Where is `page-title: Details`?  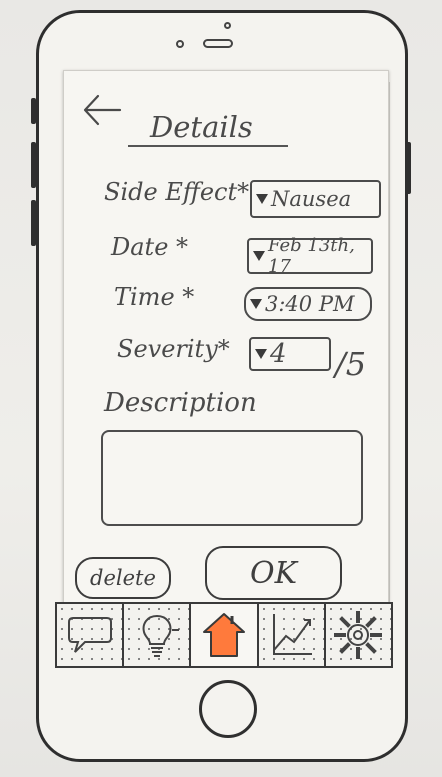
page-title: Details is located at coordinates (201, 127).